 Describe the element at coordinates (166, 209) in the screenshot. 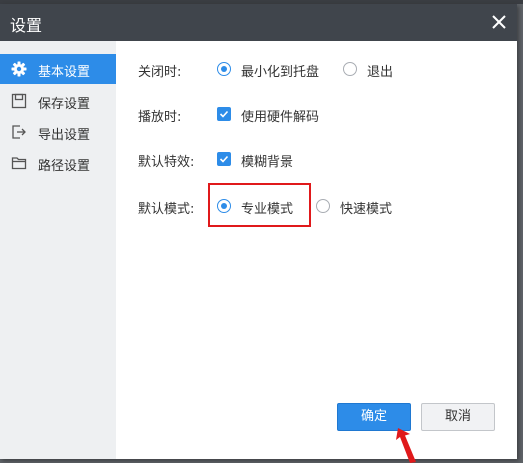

I see `default-mode-label: 默认模式:` at that location.